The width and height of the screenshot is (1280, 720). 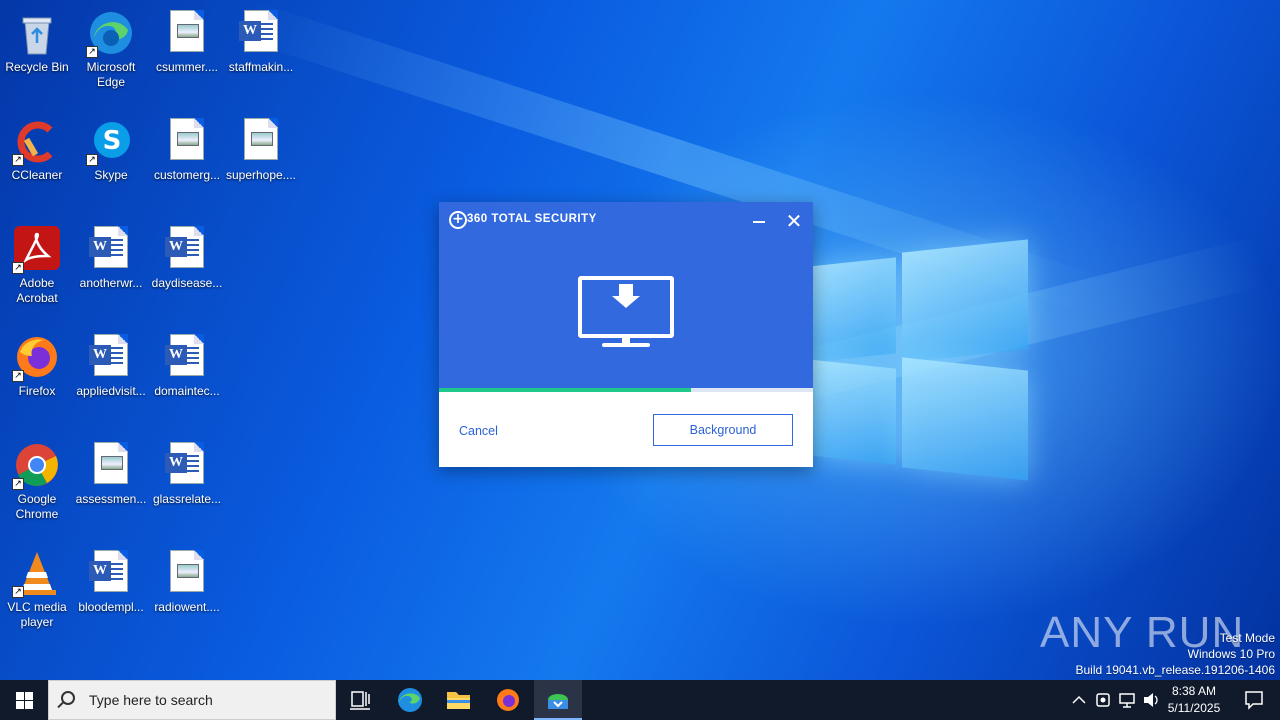 I want to click on close-button: ✕, so click(x=794, y=221).